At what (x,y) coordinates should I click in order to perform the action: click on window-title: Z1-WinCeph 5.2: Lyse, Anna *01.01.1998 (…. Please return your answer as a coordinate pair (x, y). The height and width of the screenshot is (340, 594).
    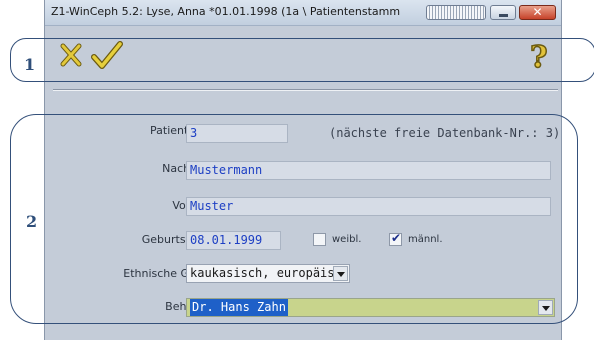
    Looking at the image, I should click on (226, 11).